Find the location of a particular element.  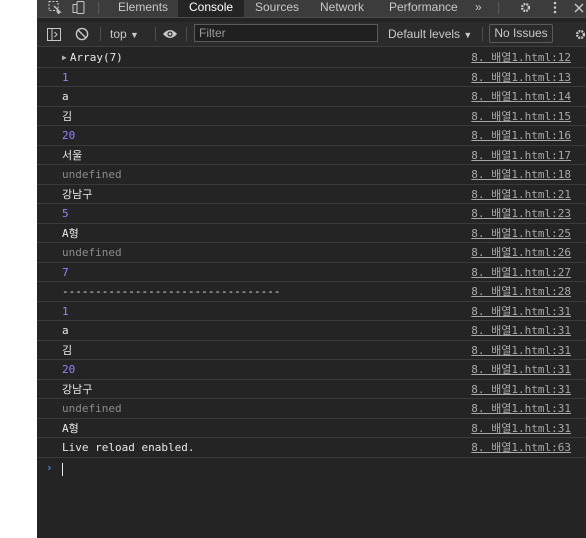

more-tabs-chevron-icon: » is located at coordinates (478, 8).